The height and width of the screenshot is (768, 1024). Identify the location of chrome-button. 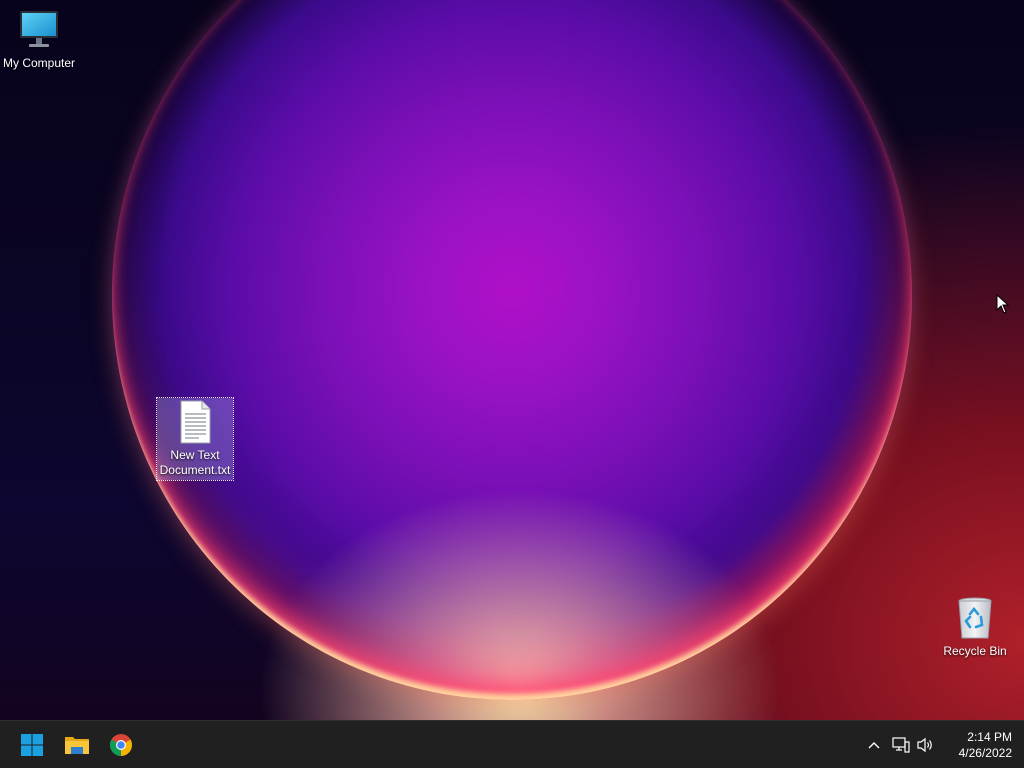
(121, 745).